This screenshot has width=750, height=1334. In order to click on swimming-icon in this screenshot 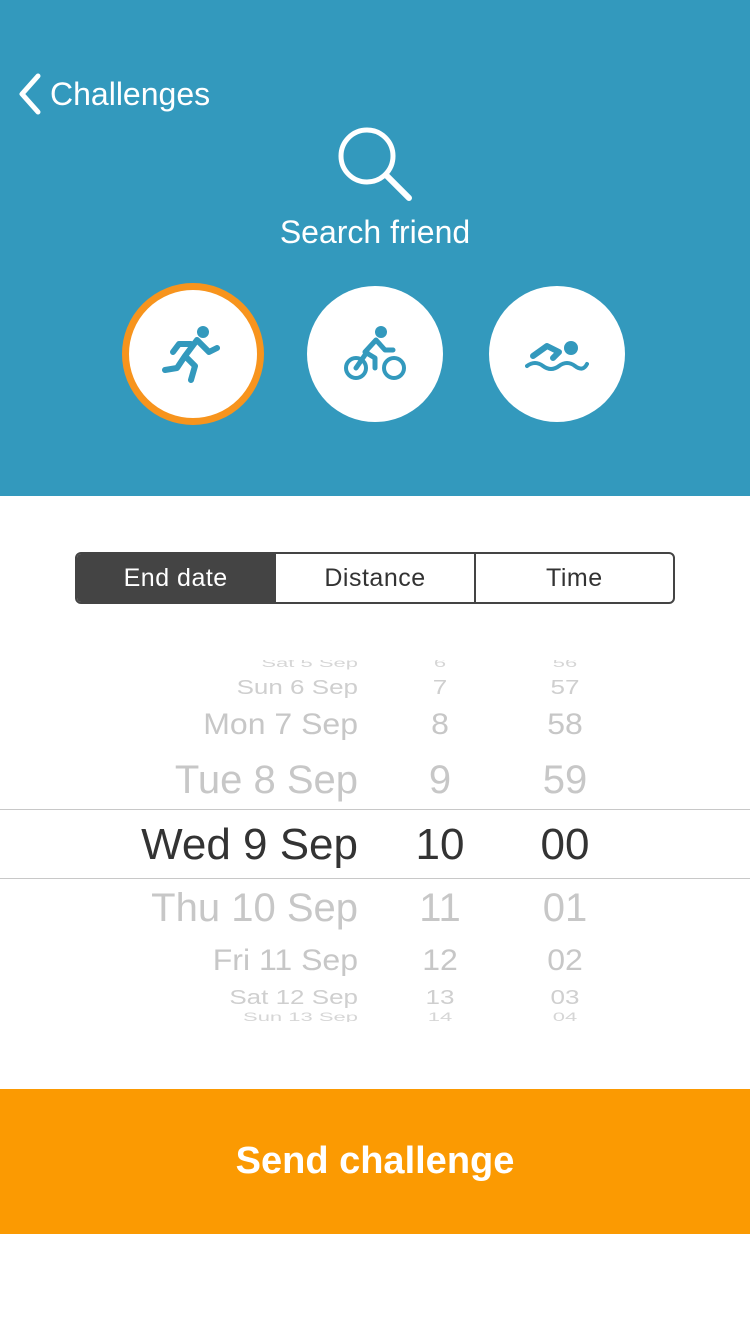, I will do `click(557, 356)`.